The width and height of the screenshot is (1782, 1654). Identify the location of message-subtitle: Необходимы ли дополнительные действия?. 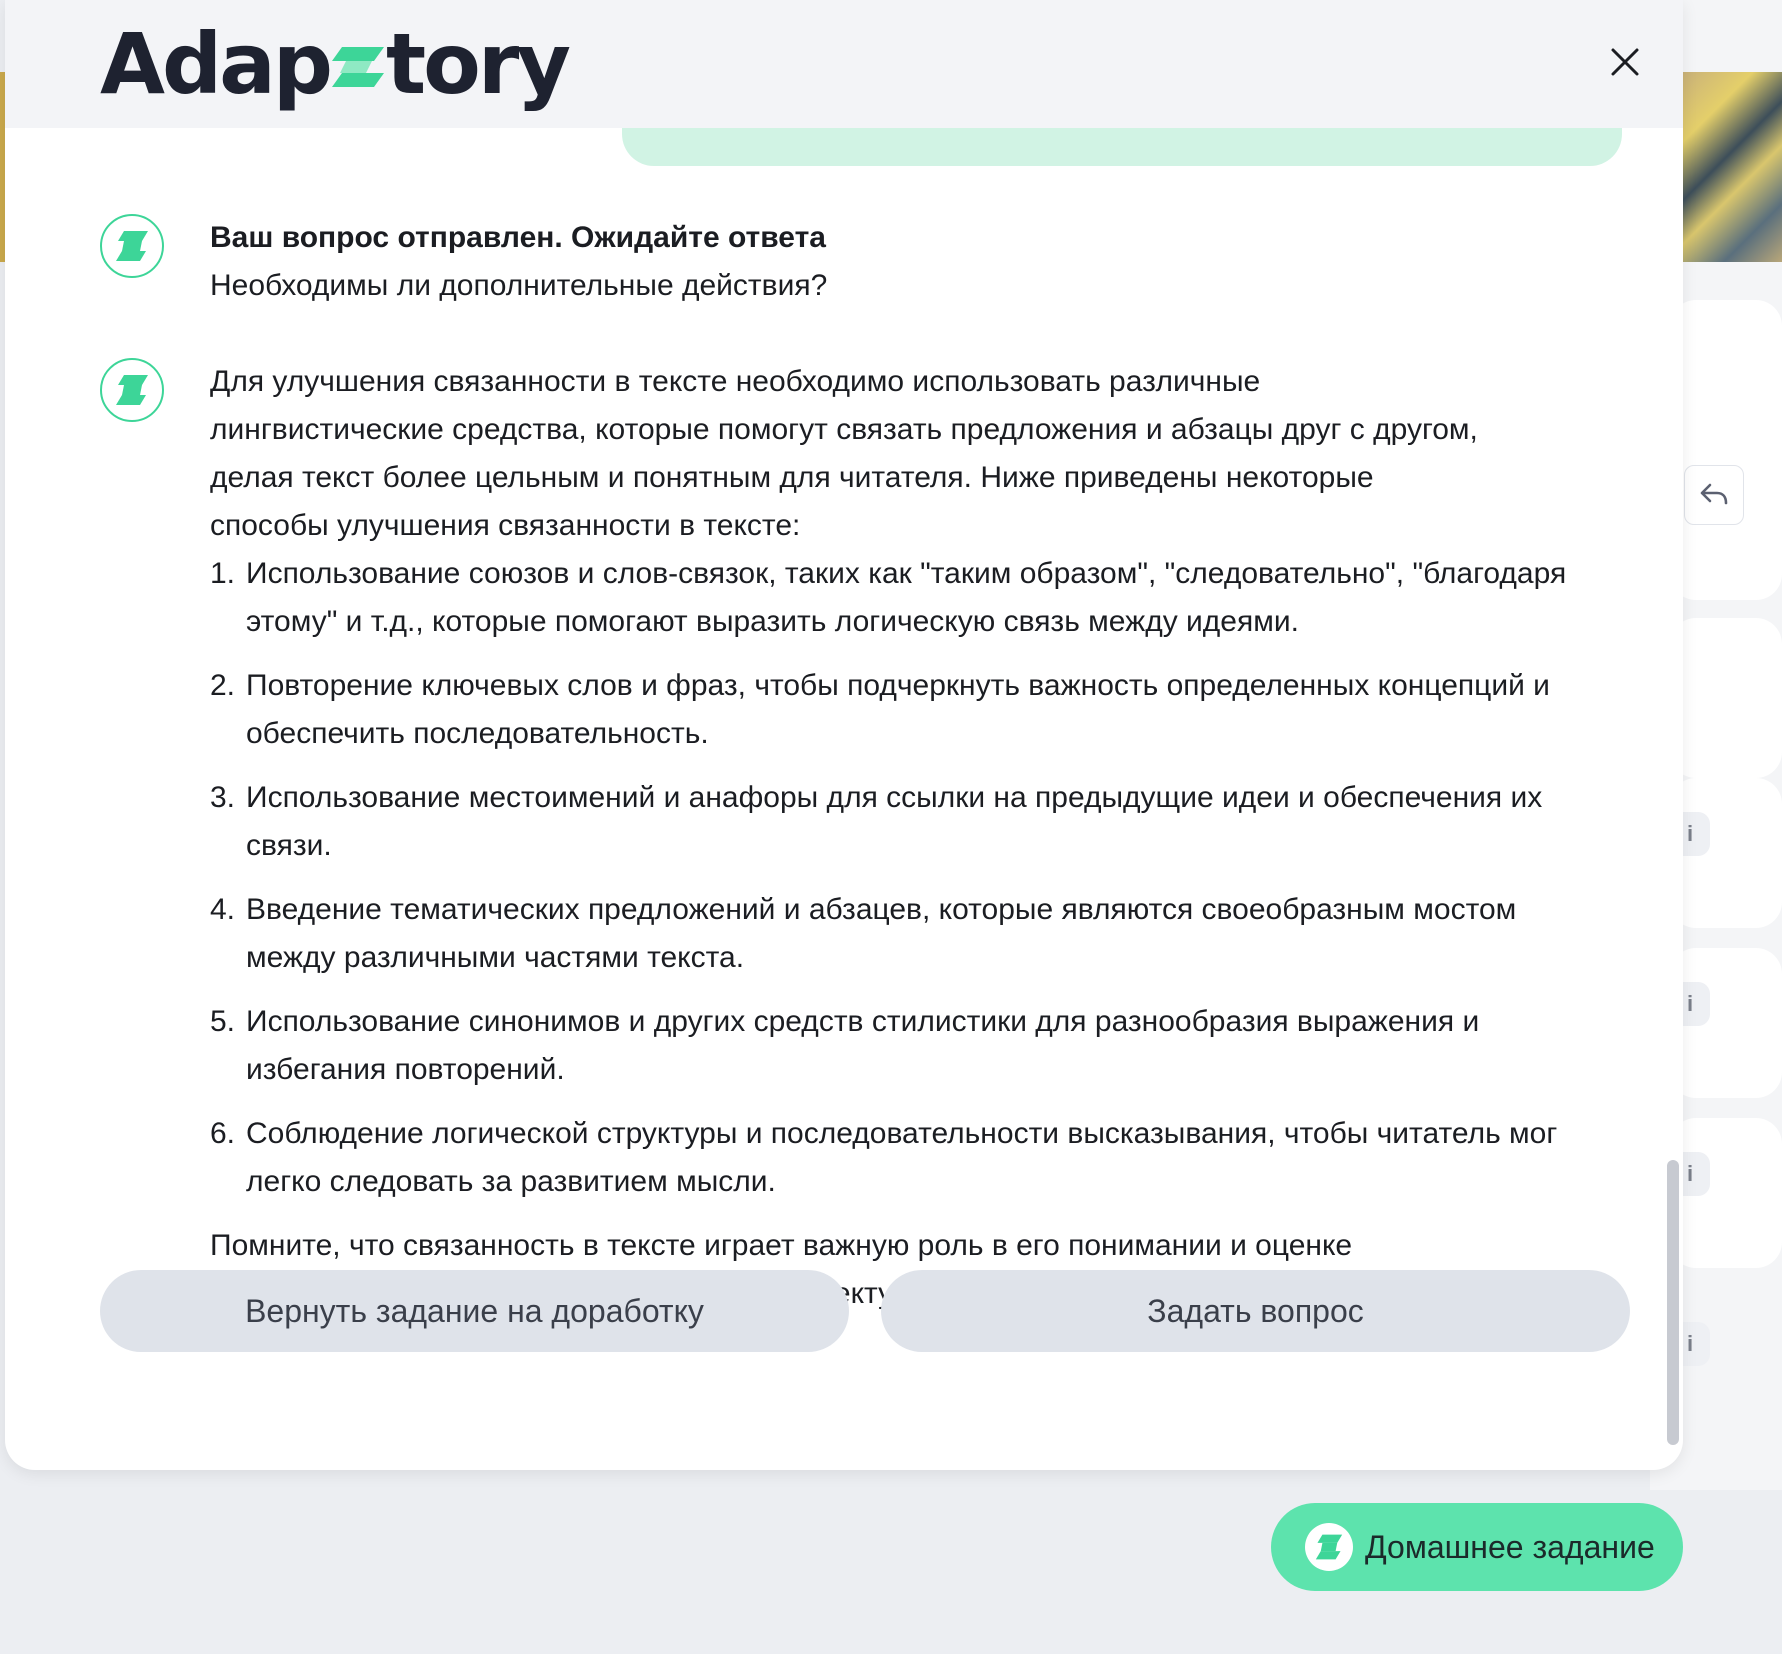
(519, 285).